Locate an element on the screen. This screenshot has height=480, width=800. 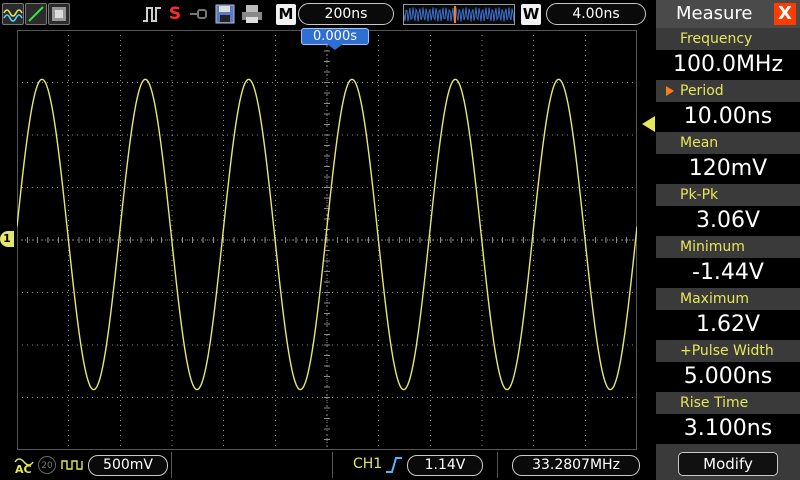
trigger-position-arrow is located at coordinates (335, 47).